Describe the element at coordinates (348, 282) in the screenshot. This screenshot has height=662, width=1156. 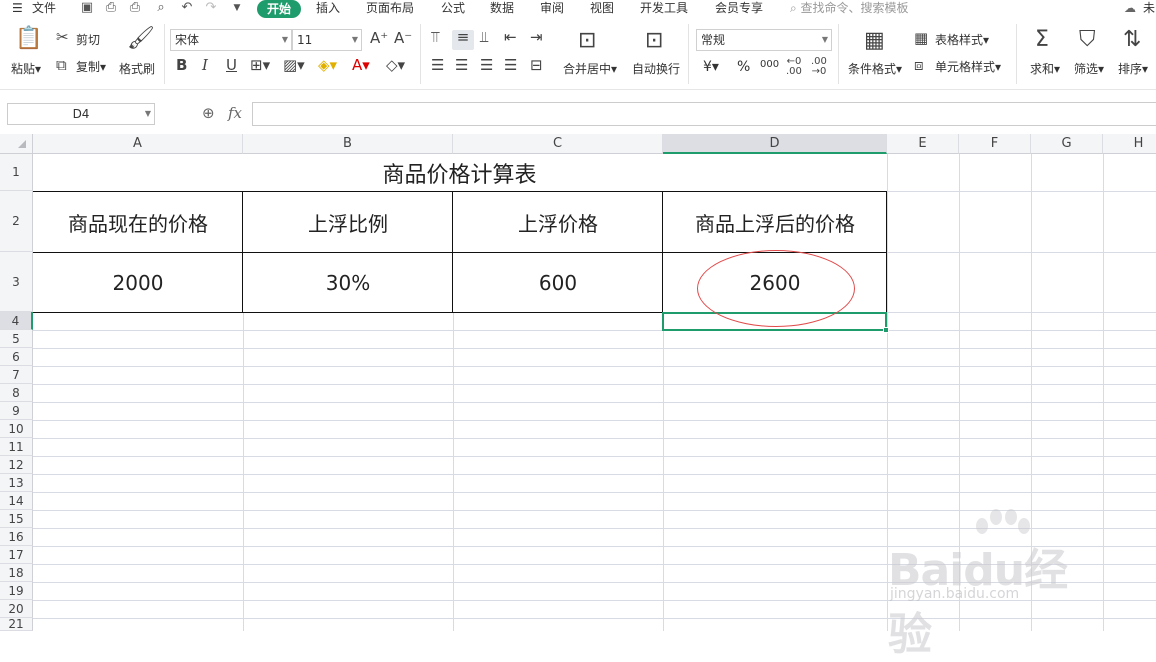
I see `value-cell-increase-ratio: 30%` at that location.